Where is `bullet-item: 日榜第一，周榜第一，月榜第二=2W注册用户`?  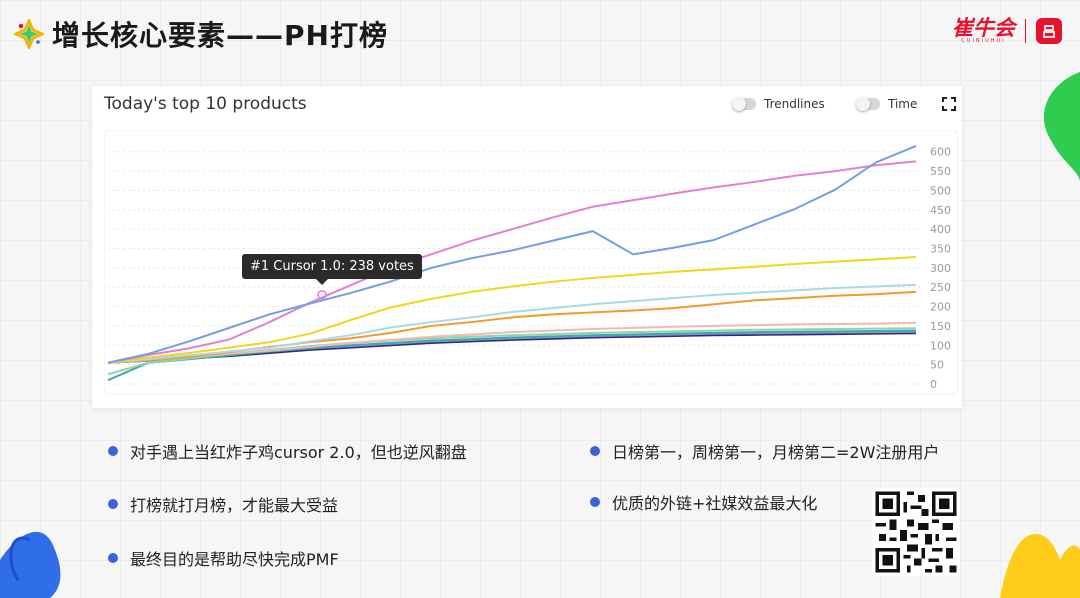
bullet-item: 日榜第一，周榜第一，月榜第二=2W注册用户 is located at coordinates (764, 451).